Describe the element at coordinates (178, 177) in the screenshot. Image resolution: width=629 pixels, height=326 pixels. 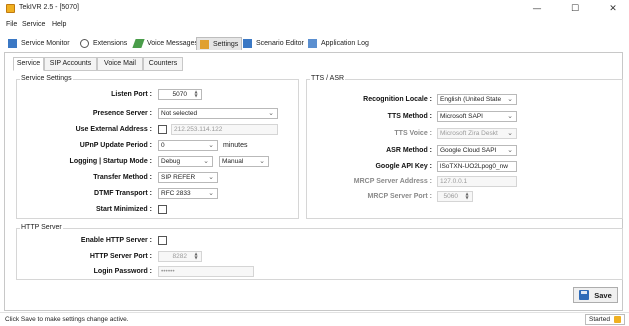
I see `transfer-method-value: SIP REFER` at that location.